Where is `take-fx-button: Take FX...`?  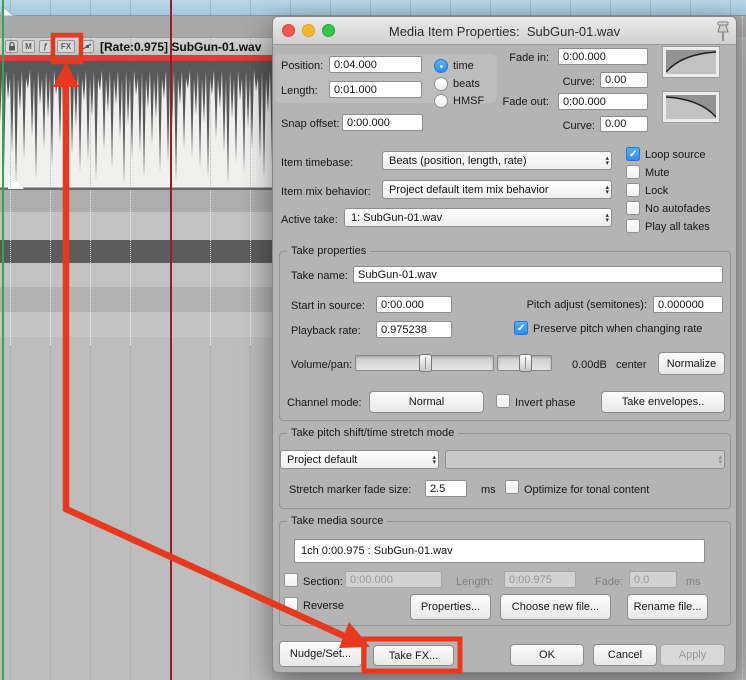 take-fx-button: Take FX... is located at coordinates (413, 655).